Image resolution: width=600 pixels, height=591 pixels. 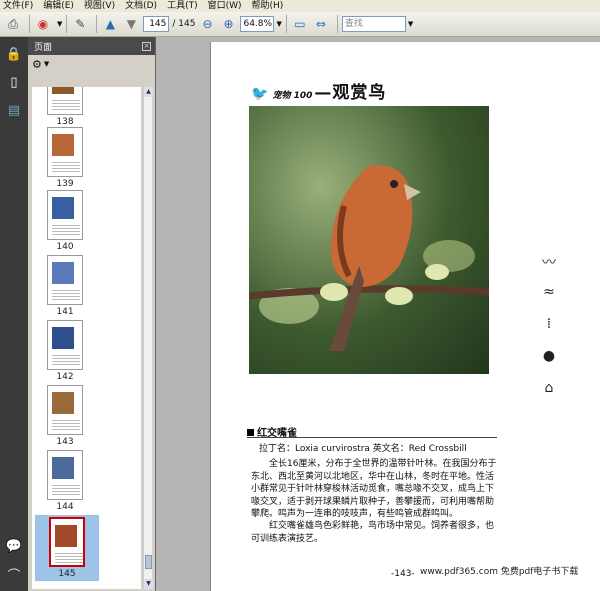 What do you see at coordinates (14, 314) in the screenshot?
I see `navigation-strip: 🔒 ▯ ▤ 💬 ⌒` at bounding box center [14, 314].